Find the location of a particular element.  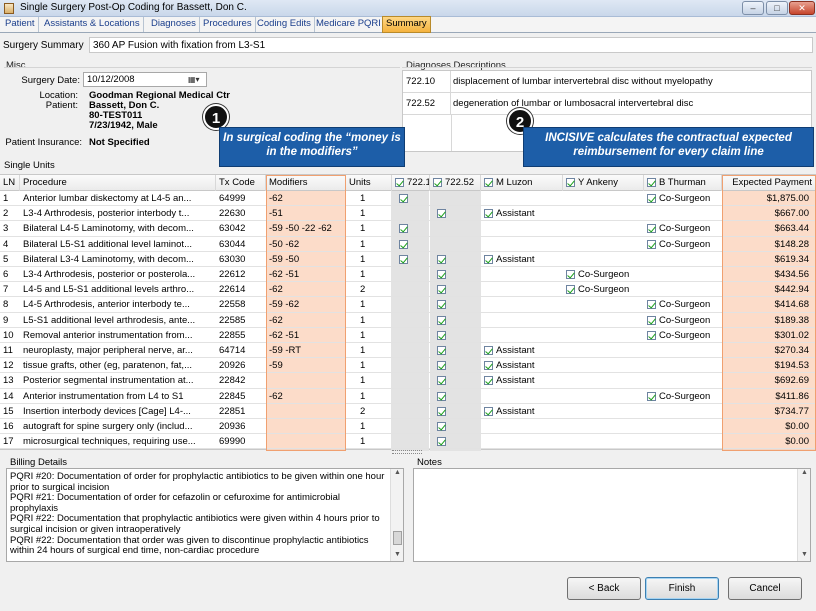

finish-button: Finish is located at coordinates (682, 588).